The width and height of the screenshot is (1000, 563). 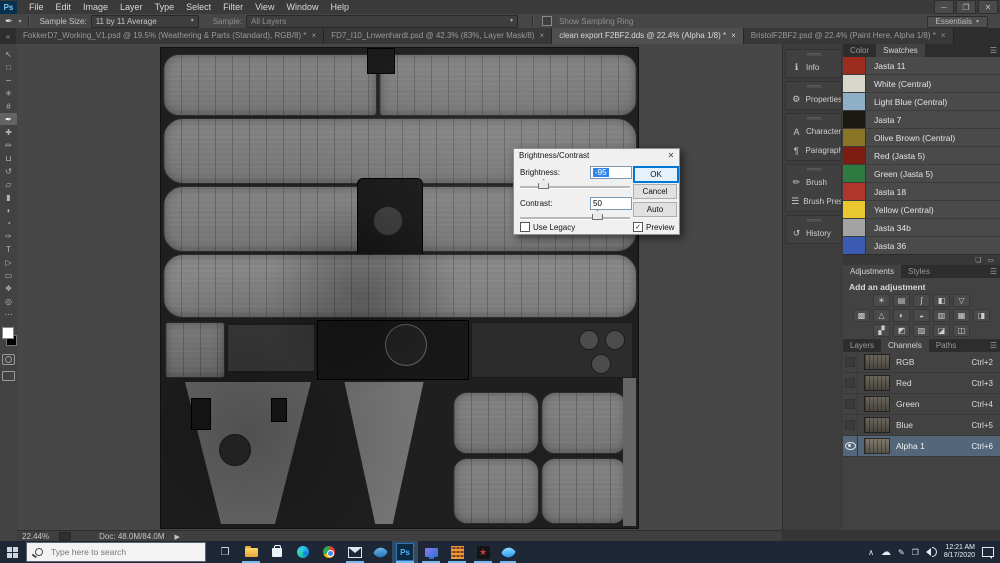 What do you see at coordinates (921, 192) in the screenshot?
I see `swatch-jasta-18: Jasta 18` at bounding box center [921, 192].